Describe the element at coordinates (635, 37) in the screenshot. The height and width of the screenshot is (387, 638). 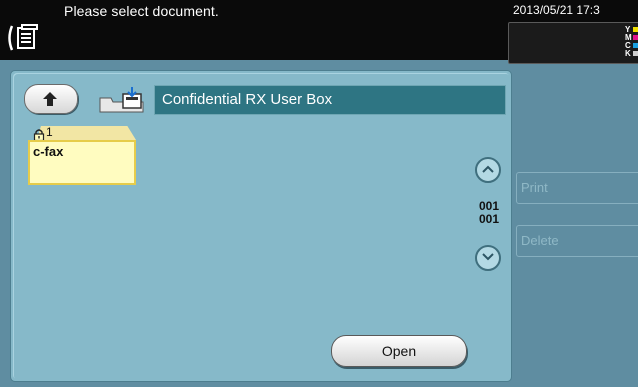
I see `toner-m-bar` at that location.